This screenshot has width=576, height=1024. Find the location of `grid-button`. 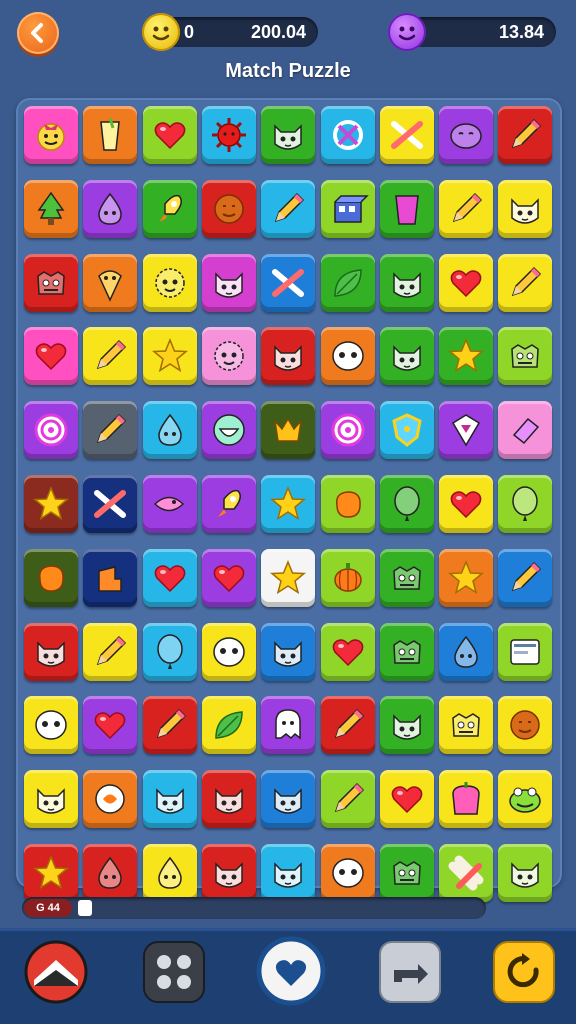

grid-button is located at coordinates (174, 973).